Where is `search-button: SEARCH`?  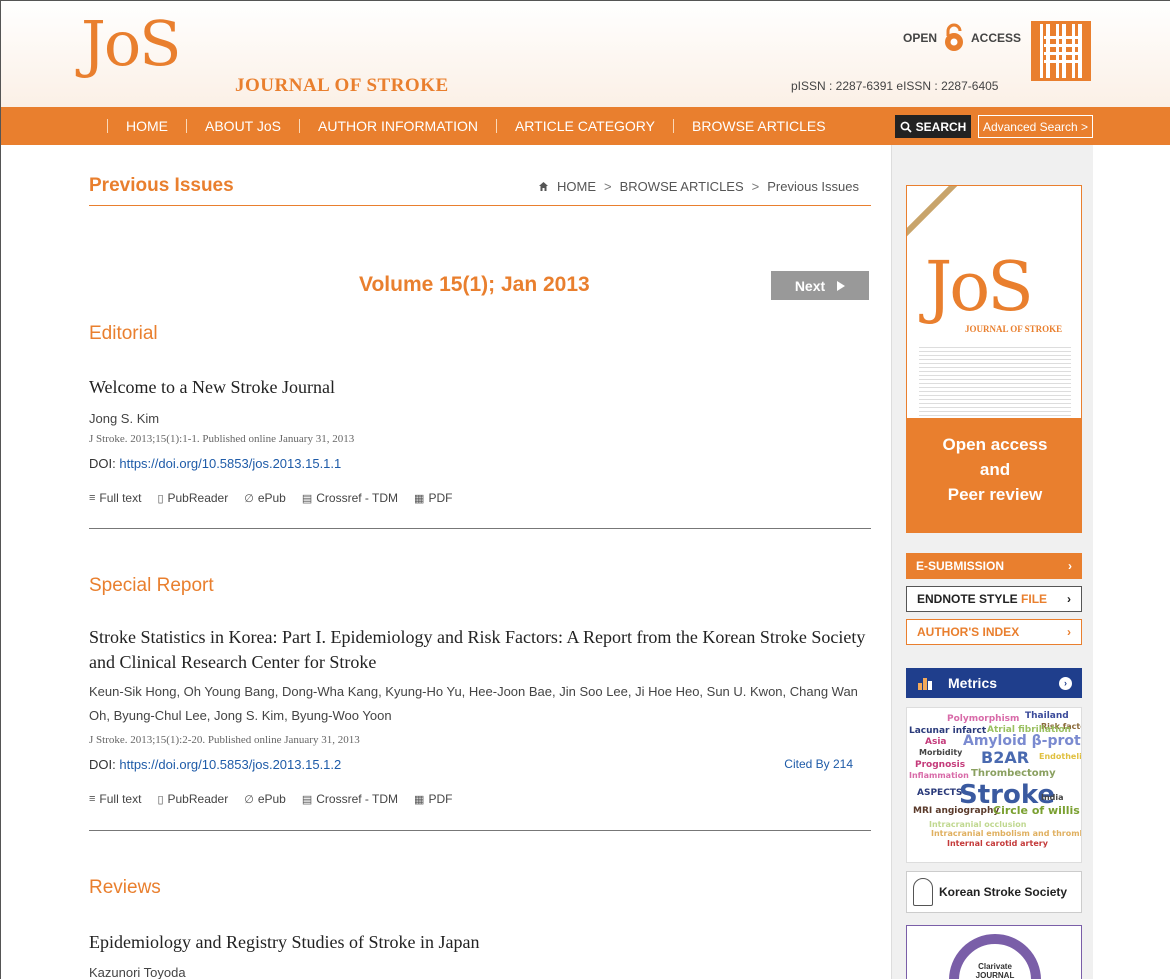
search-button: SEARCH is located at coordinates (933, 126).